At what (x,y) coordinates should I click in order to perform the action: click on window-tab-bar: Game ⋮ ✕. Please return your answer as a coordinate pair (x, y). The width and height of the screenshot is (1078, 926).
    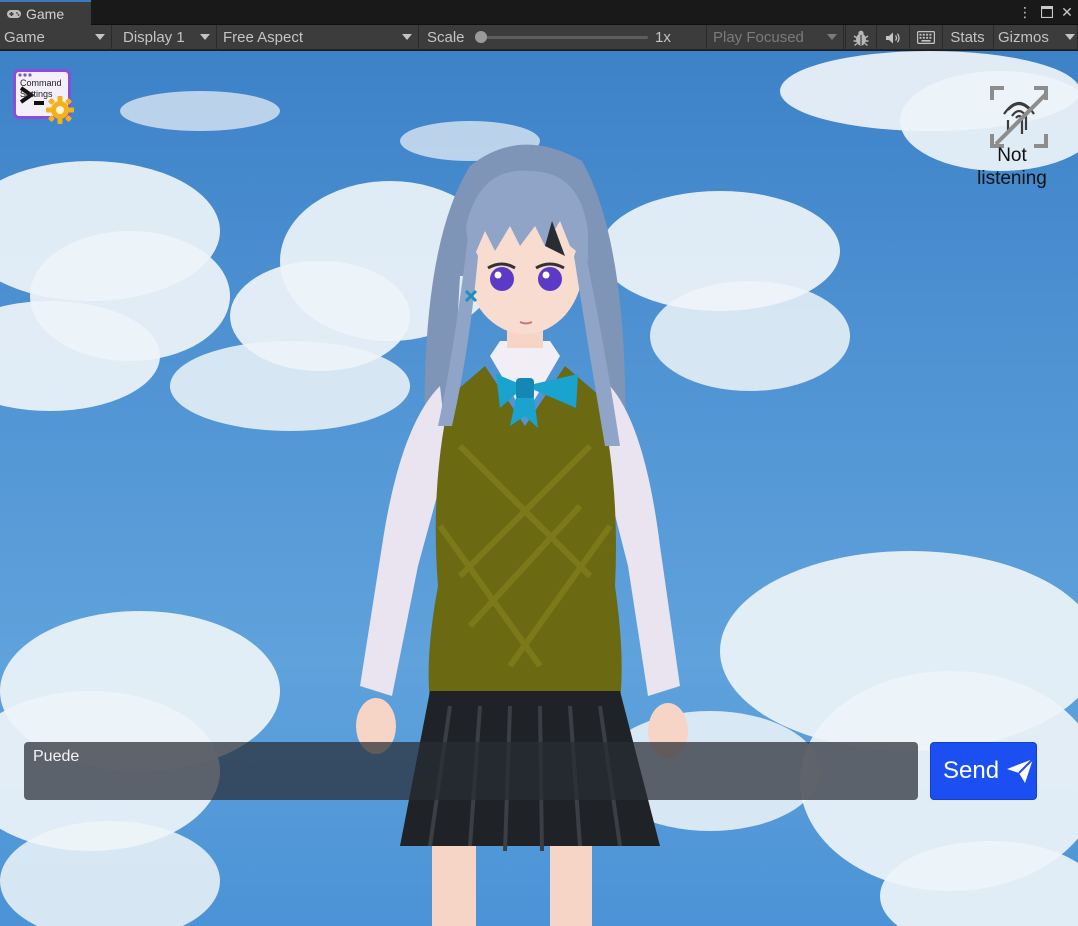
    Looking at the image, I should click on (539, 12).